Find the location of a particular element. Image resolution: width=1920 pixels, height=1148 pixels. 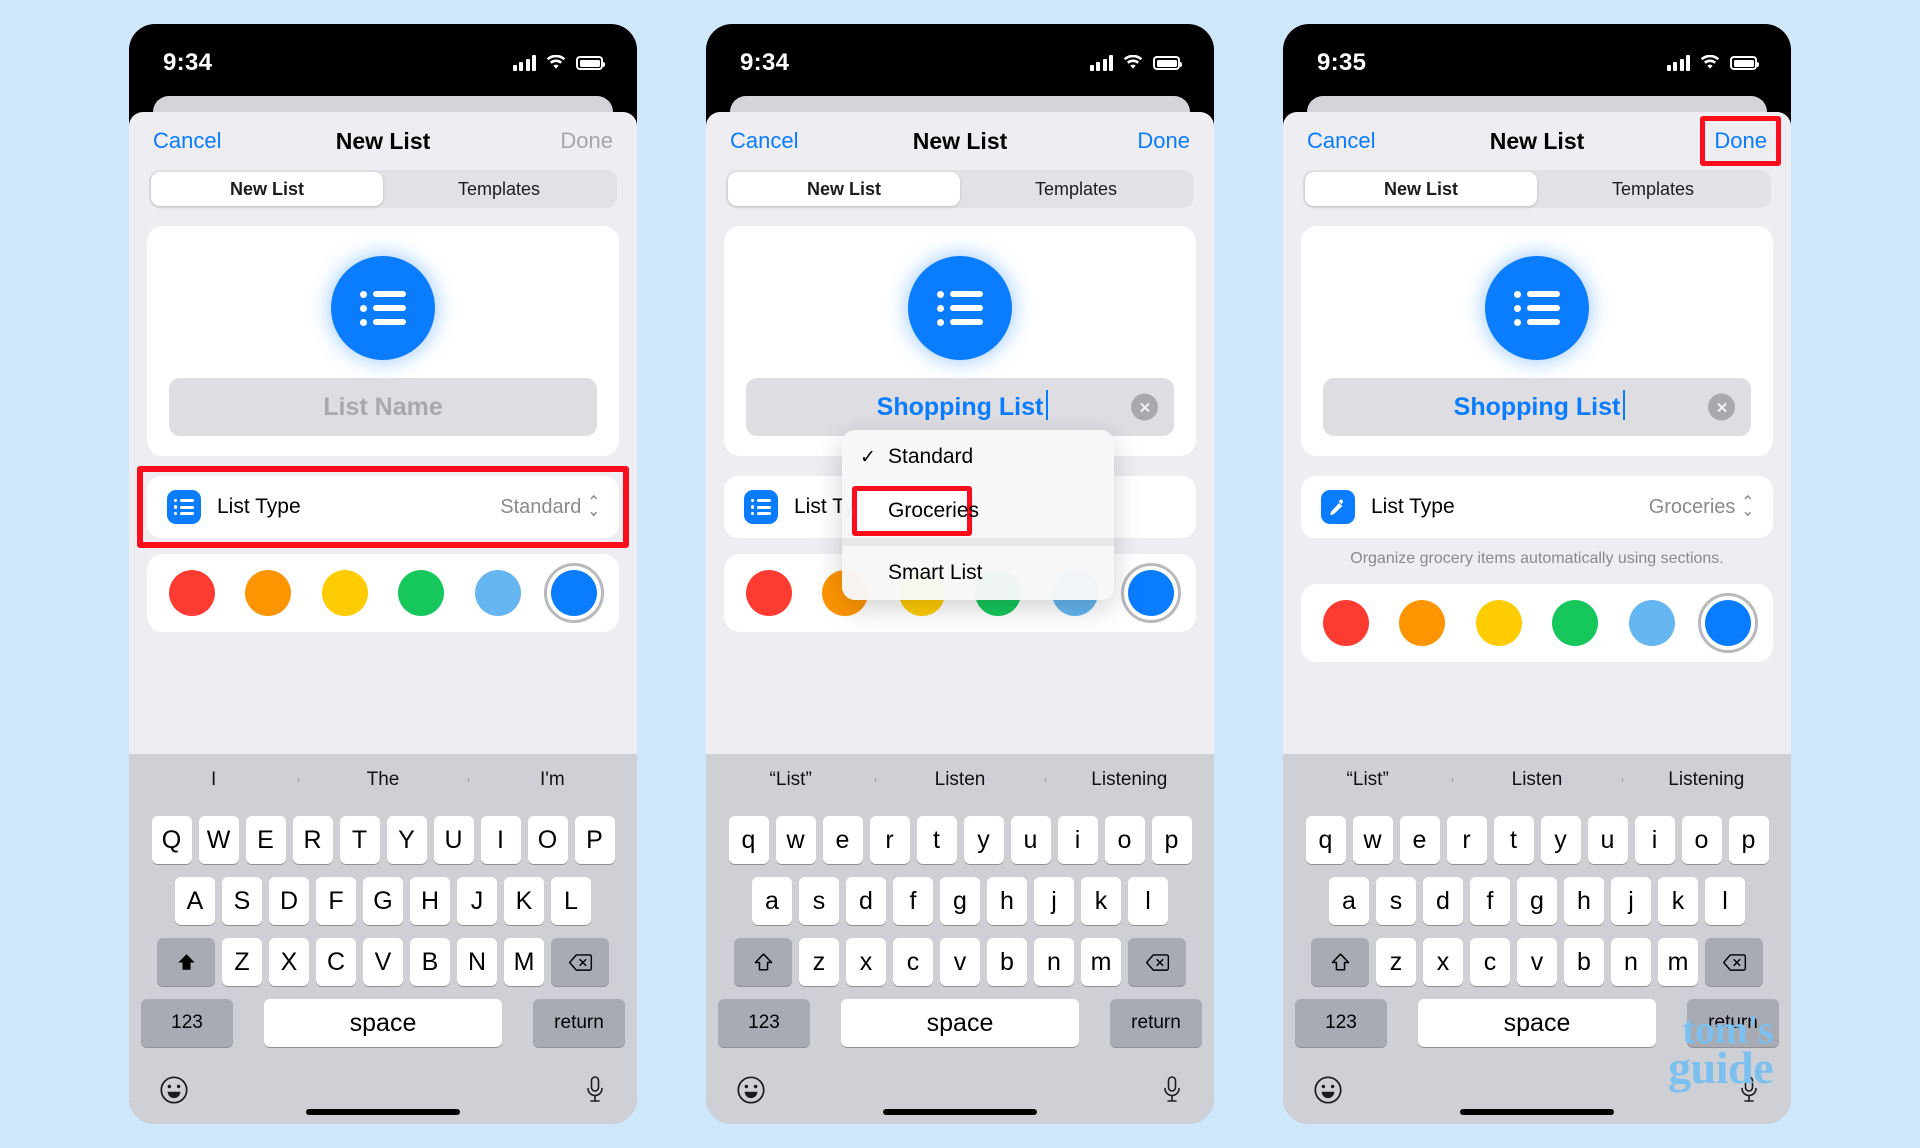

key-y: Y is located at coordinates (406, 840).